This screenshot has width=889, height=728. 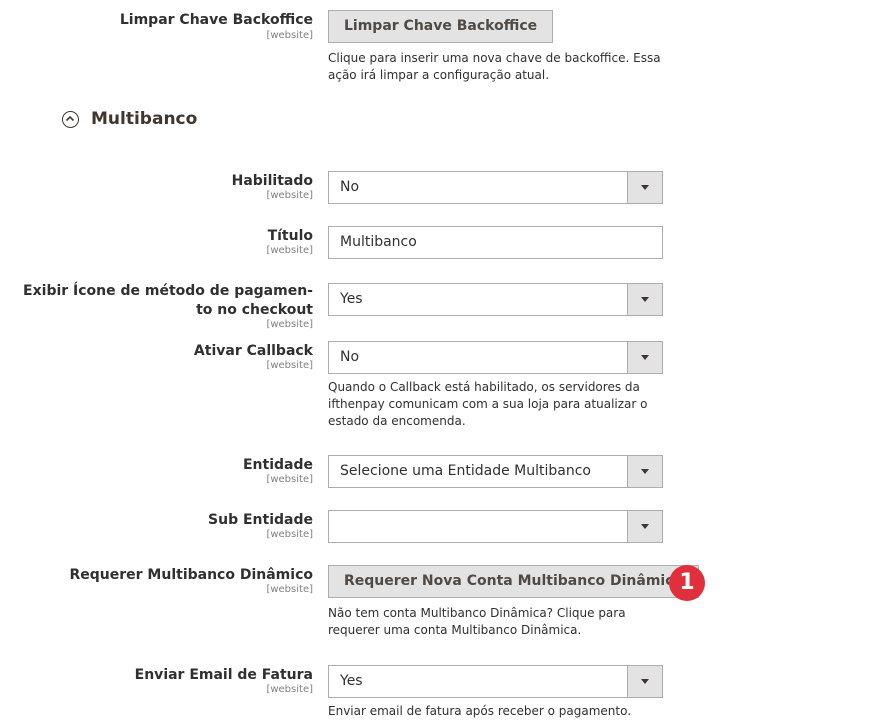 I want to click on collapse-chevron-icon, so click(x=70, y=119).